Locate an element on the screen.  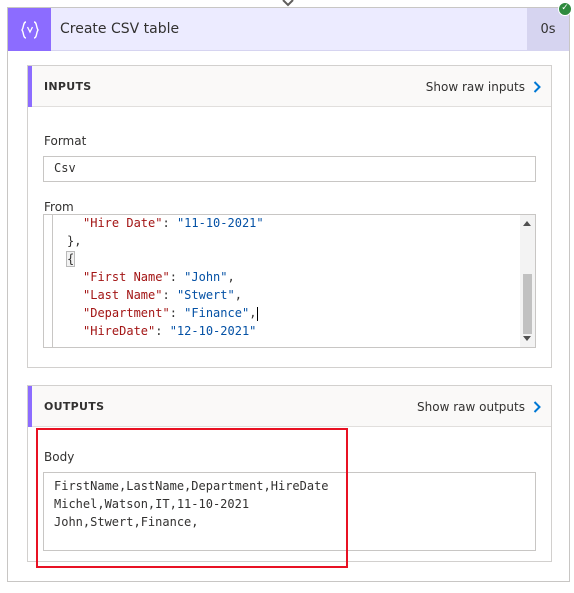
code-token: "John" is located at coordinates (206, 277).